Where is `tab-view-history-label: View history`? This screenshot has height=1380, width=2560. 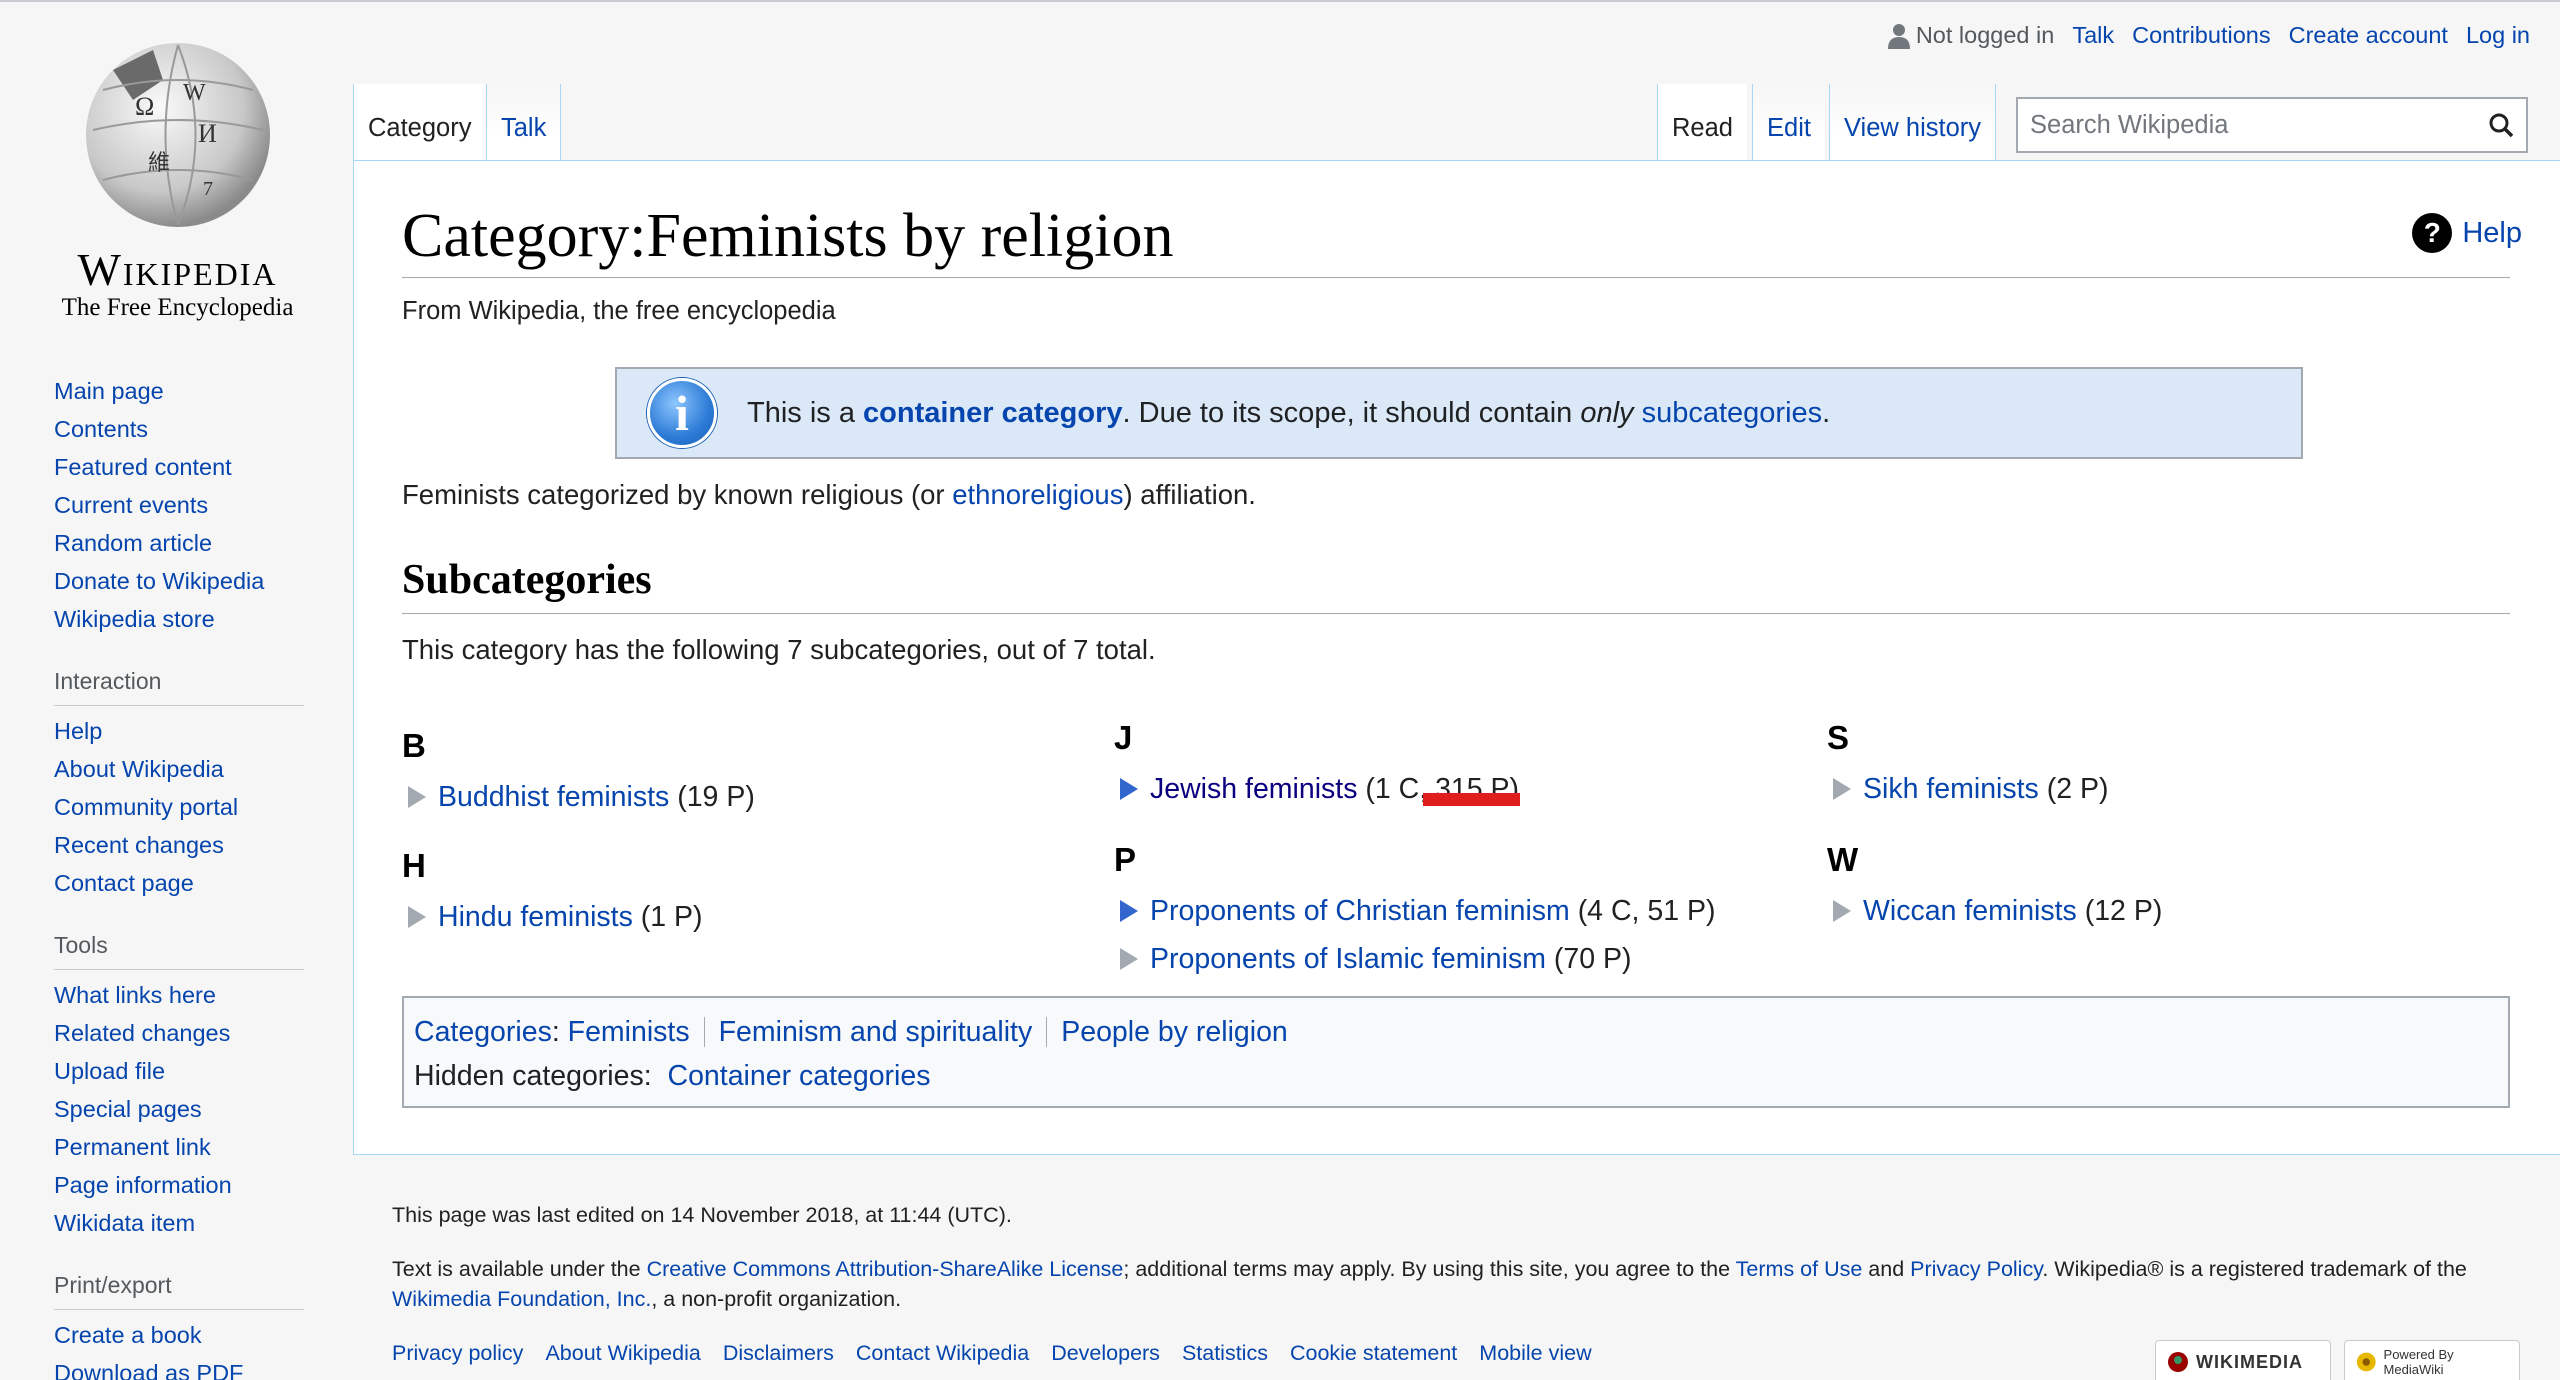 tab-view-history-label: View history is located at coordinates (1913, 128).